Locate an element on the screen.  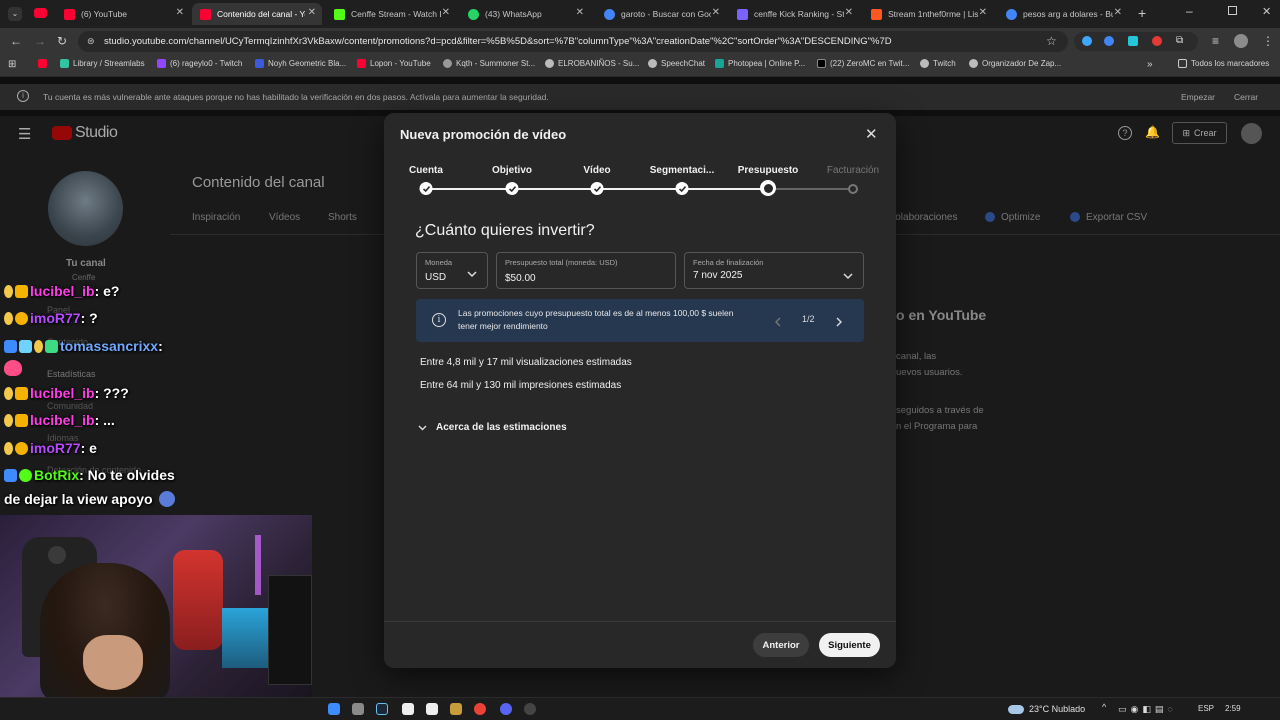
clock: 2:59 is located at coordinates (1233, 708).